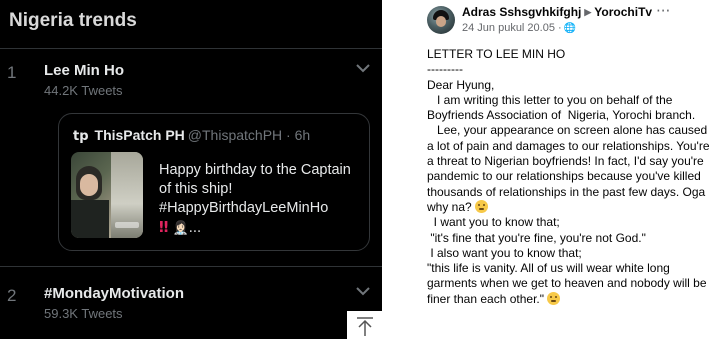 This screenshot has height=339, width=720. What do you see at coordinates (84, 70) in the screenshot?
I see `trend-name: Lee Min Ho` at bounding box center [84, 70].